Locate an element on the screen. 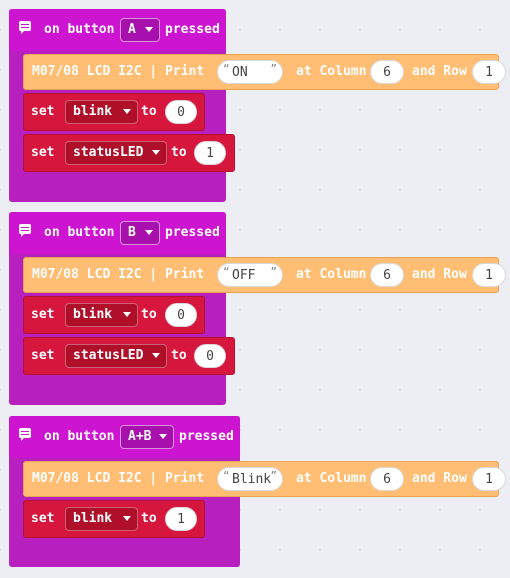 The image size is (510, 578). print-text-input: Blink is located at coordinates (250, 477).